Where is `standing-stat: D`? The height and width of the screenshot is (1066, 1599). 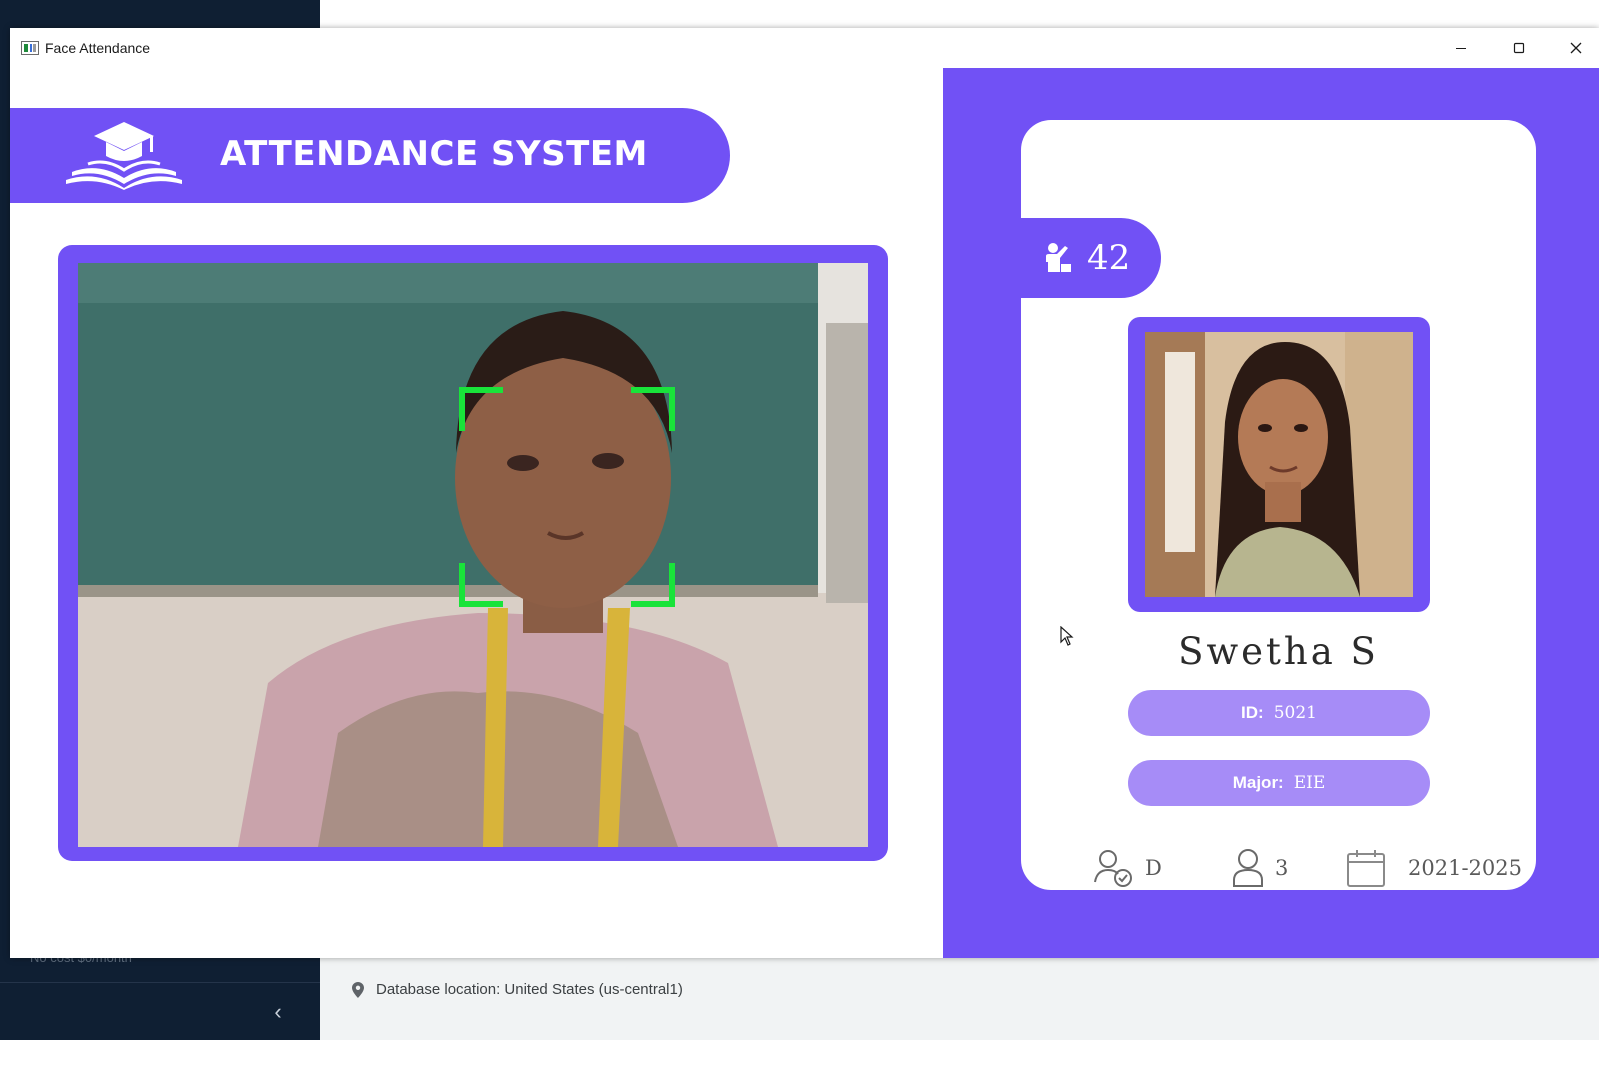
standing-stat: D is located at coordinates (1127, 868).